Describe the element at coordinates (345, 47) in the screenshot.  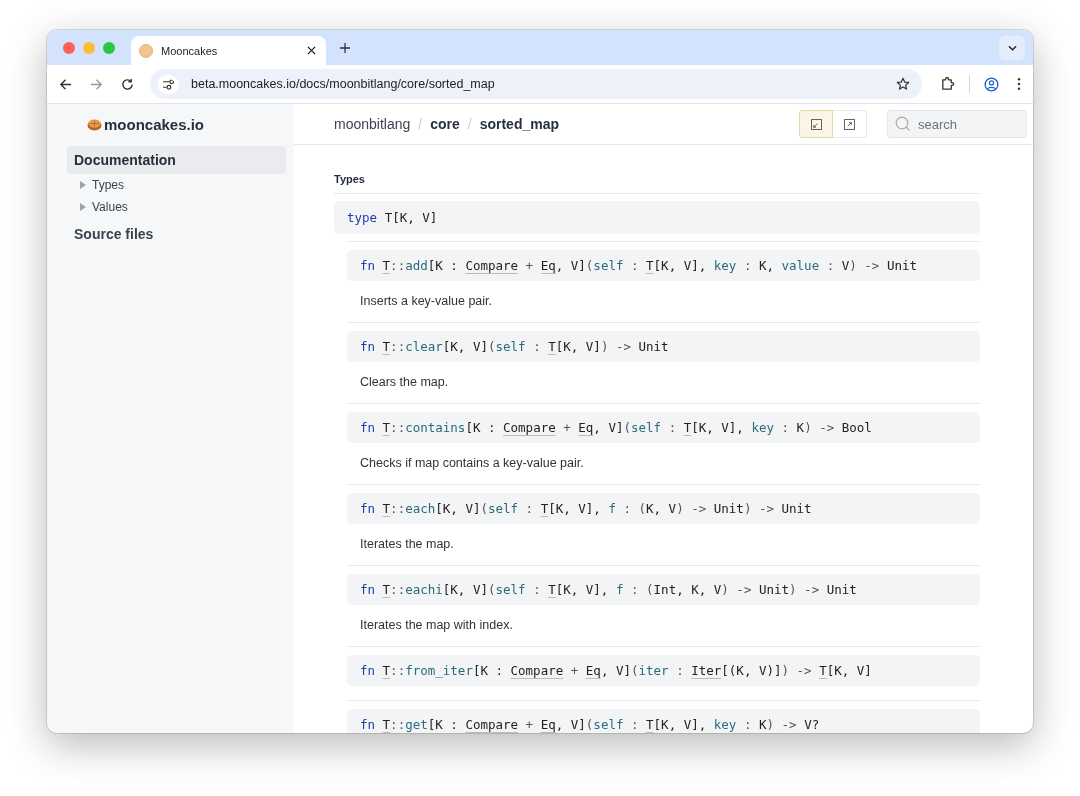
I see `new-tab-icon` at that location.